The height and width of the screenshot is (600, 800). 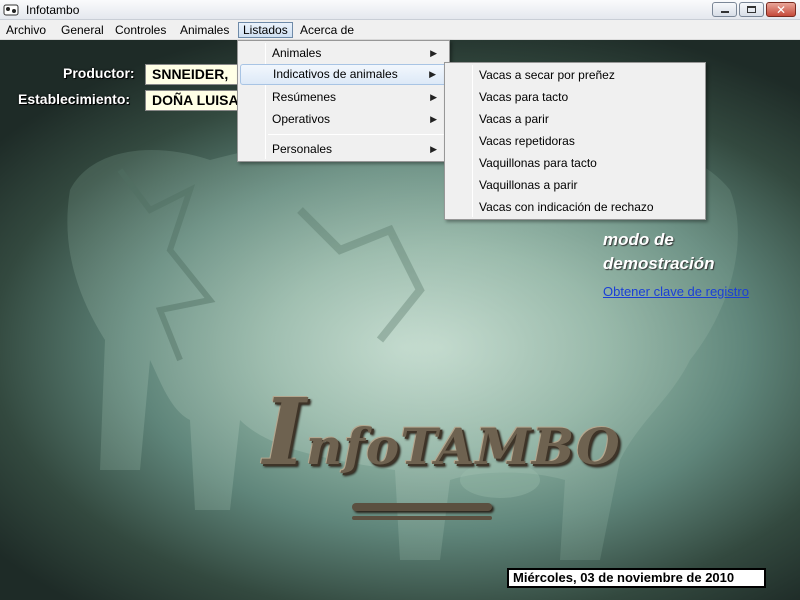 What do you see at coordinates (343, 53) in the screenshot?
I see `menu-item-animales: Animales ▶` at bounding box center [343, 53].